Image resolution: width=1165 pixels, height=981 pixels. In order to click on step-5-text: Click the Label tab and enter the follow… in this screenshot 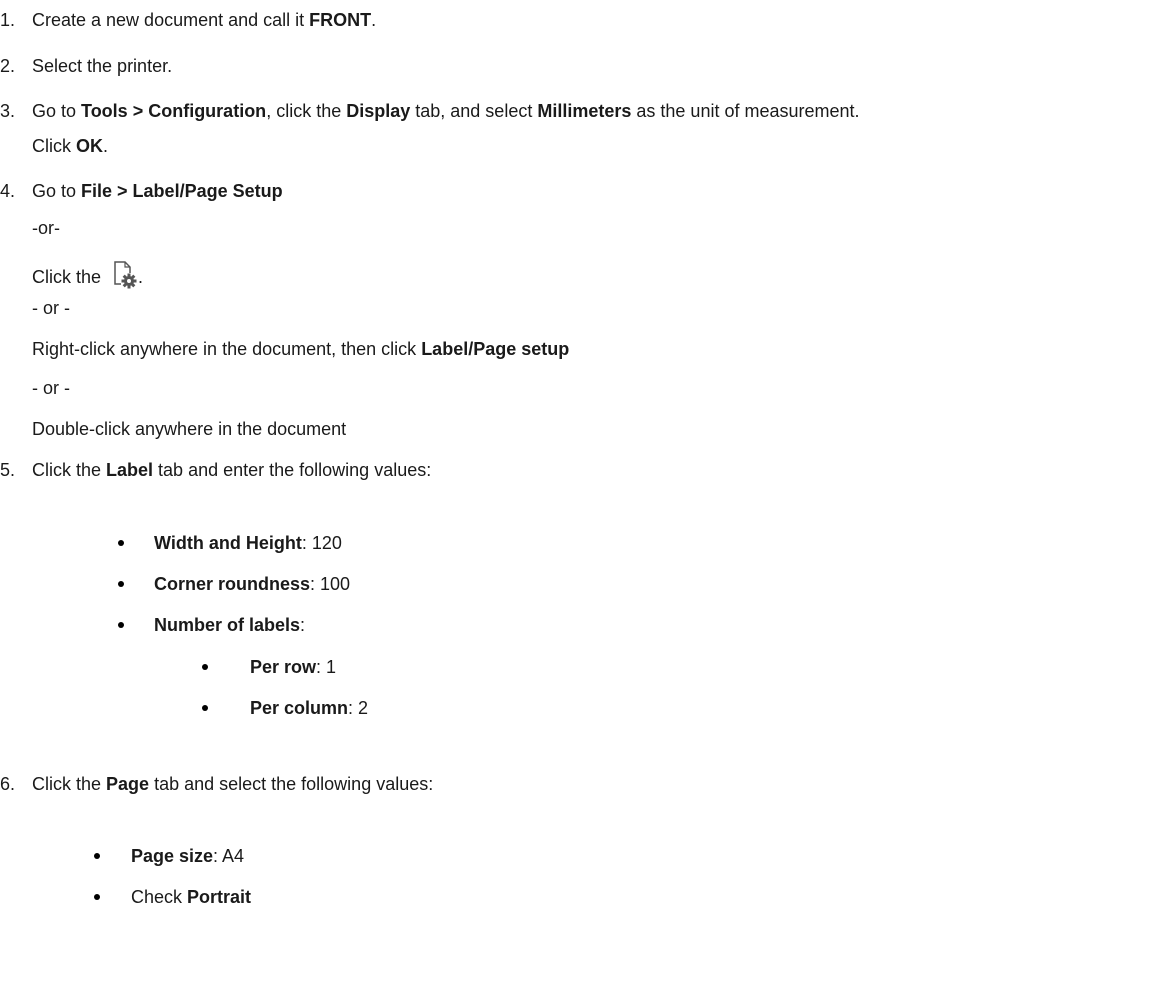, I will do `click(232, 470)`.